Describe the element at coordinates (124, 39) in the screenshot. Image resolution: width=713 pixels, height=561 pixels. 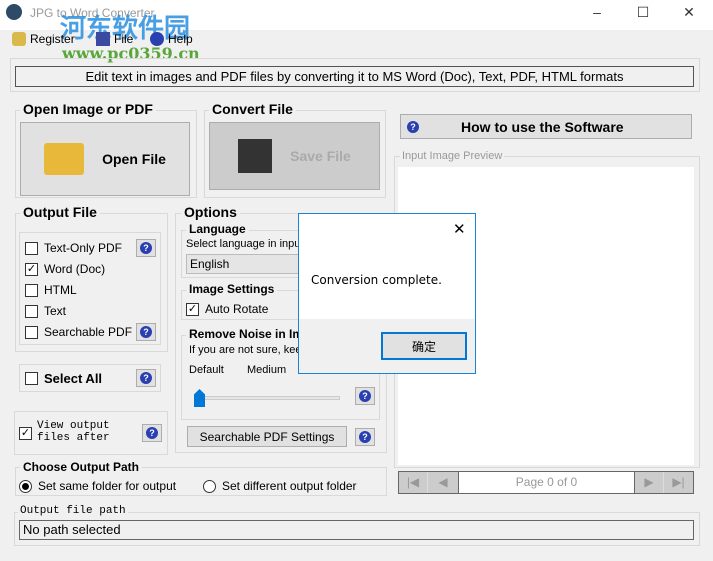
I see `menu-label: File` at that location.